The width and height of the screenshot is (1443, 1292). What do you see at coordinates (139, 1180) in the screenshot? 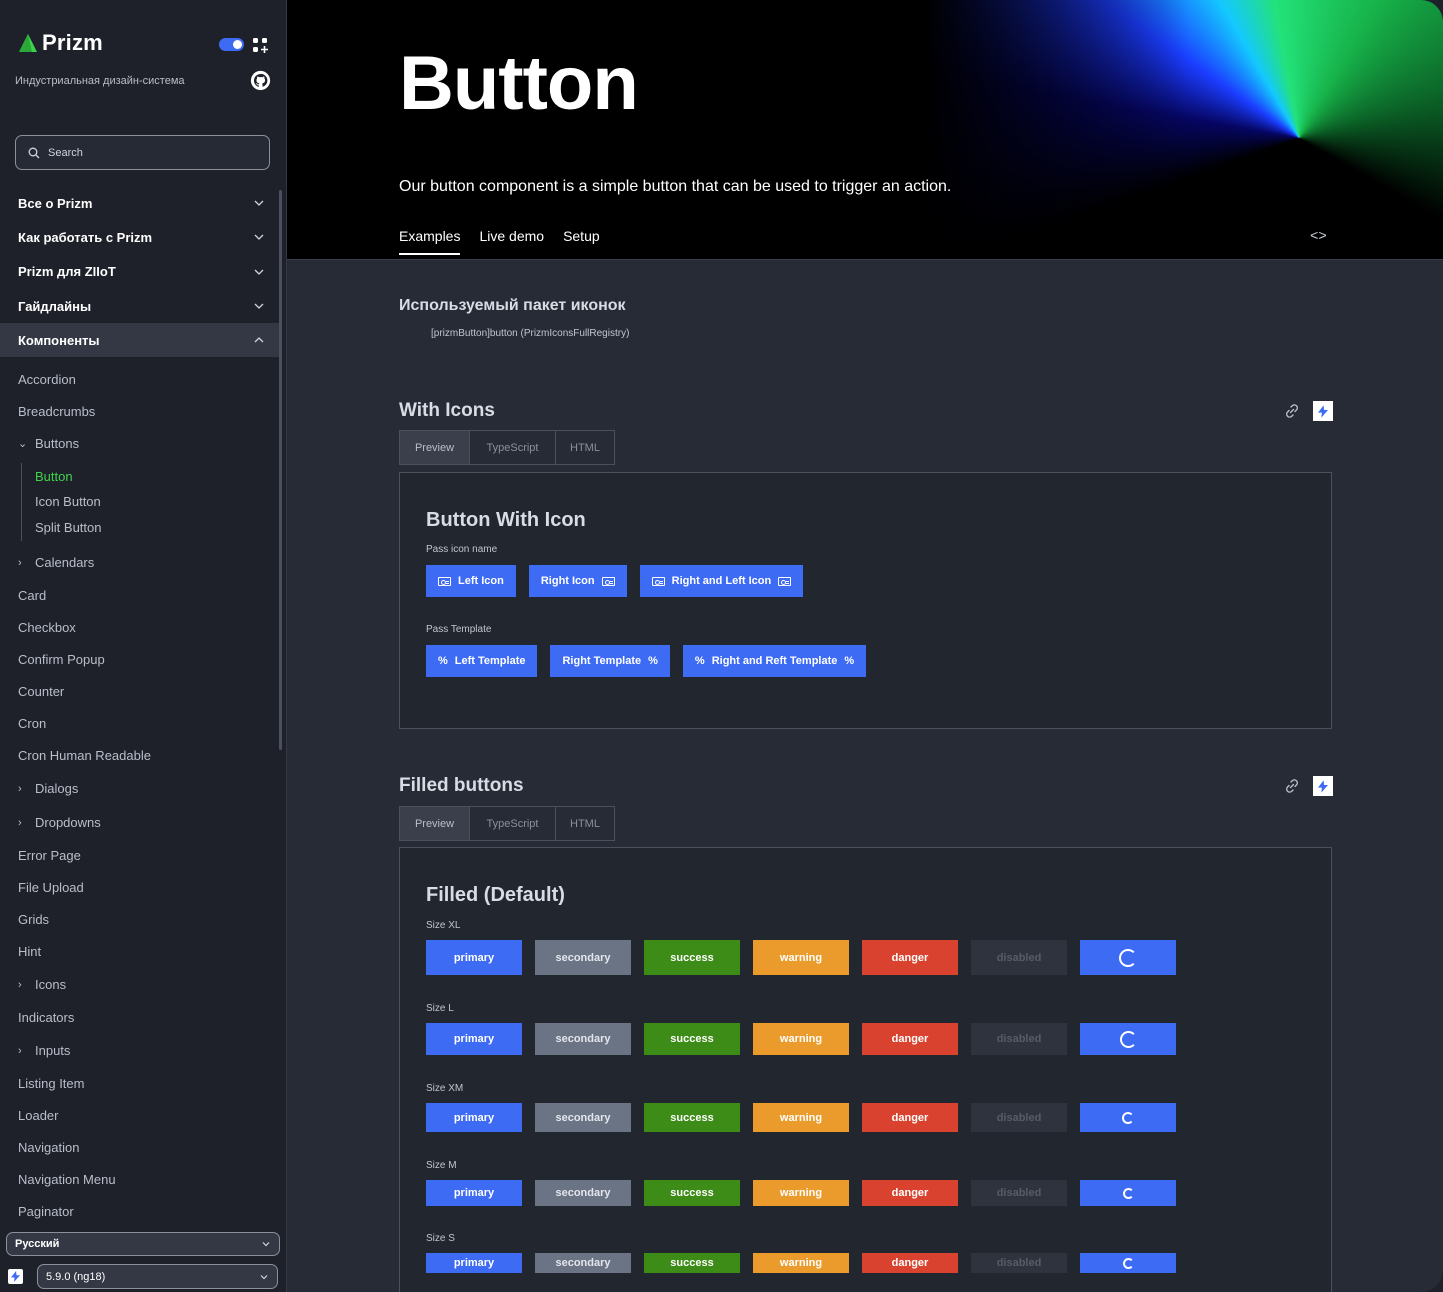
I see `nav-item-navigation-menu: Navigation Menu` at bounding box center [139, 1180].